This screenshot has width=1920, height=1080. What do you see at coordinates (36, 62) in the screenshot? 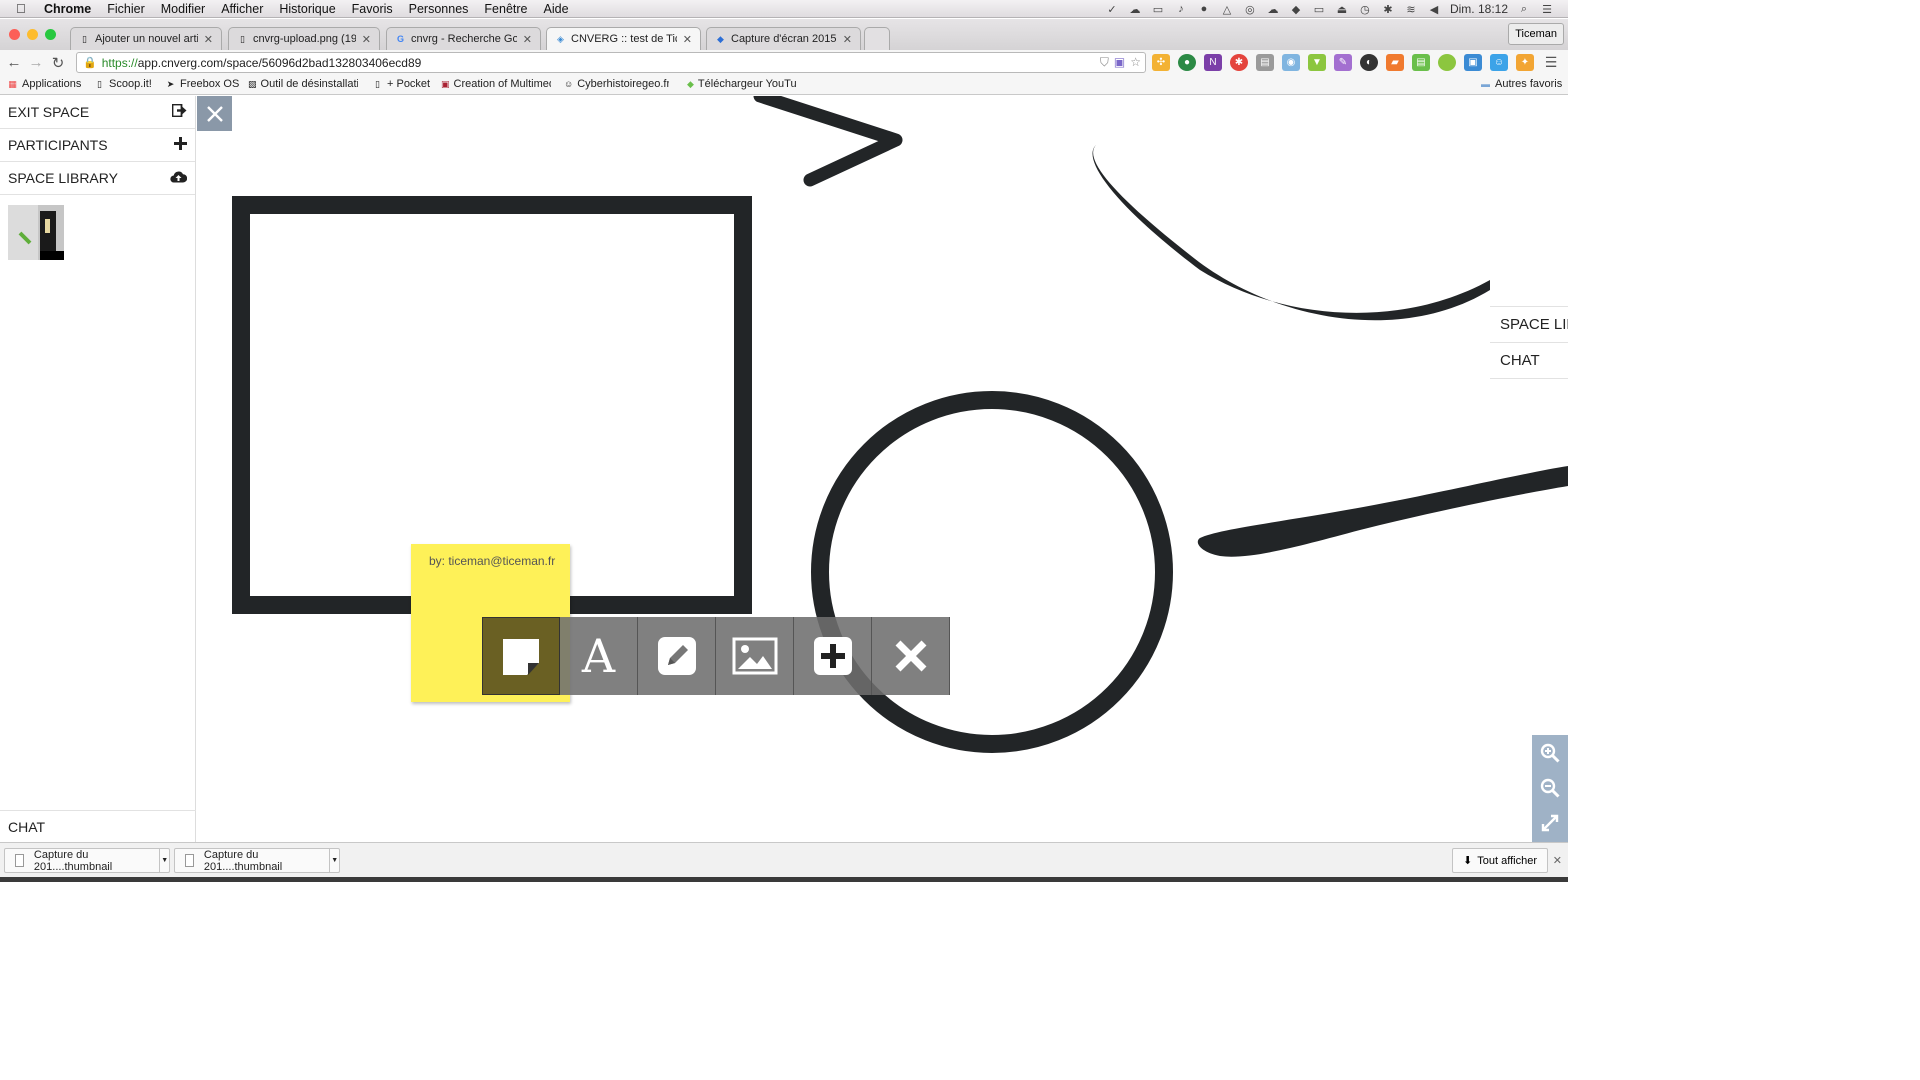
I see `forward-icon: →` at bounding box center [36, 62].